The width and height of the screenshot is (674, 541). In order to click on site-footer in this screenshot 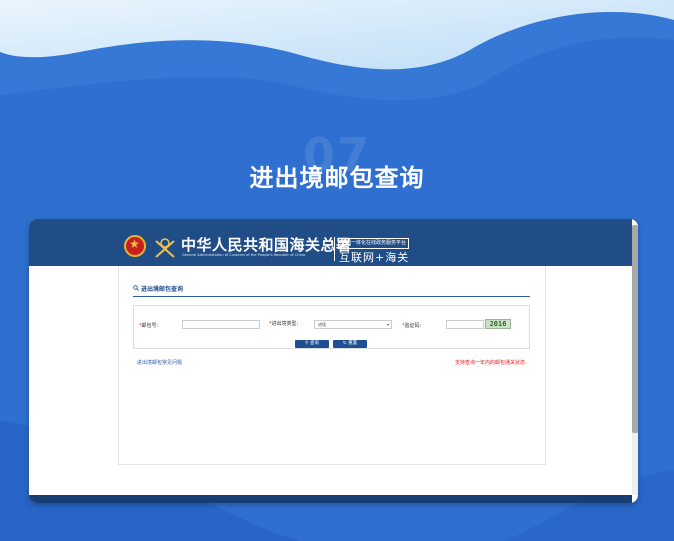, I will do `click(330, 499)`.